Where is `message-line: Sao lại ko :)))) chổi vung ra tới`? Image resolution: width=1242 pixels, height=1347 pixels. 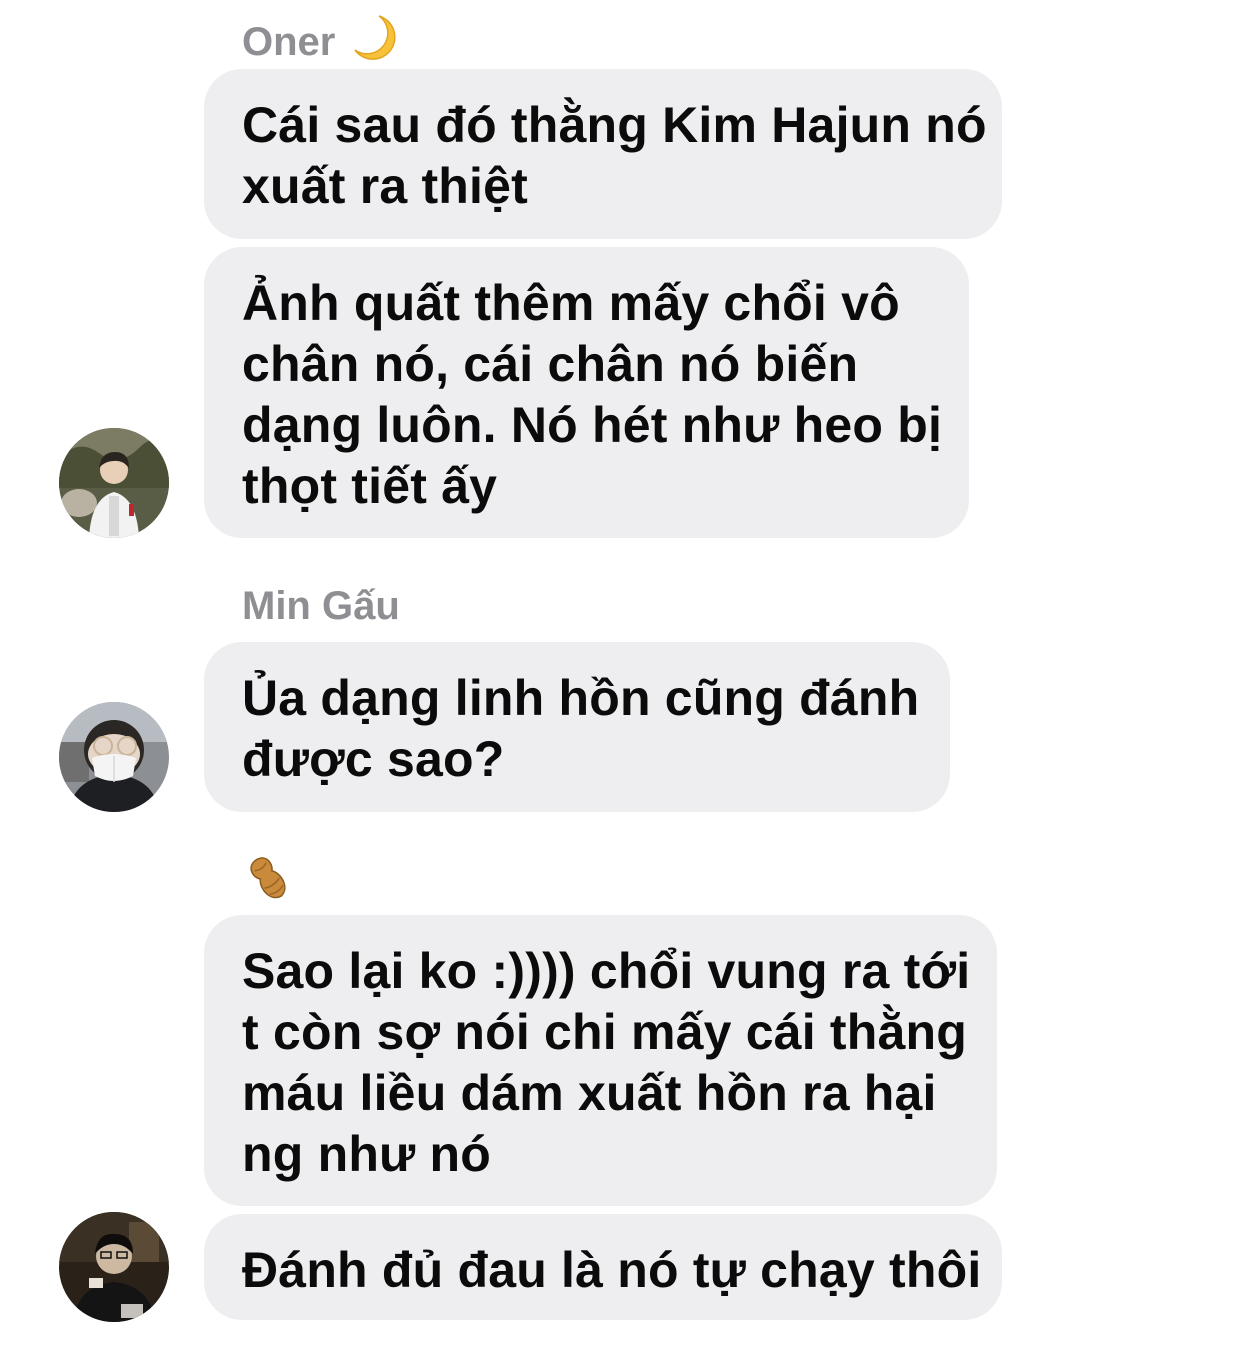 message-line: Sao lại ko :)))) chổi vung ra tới is located at coordinates (606, 971).